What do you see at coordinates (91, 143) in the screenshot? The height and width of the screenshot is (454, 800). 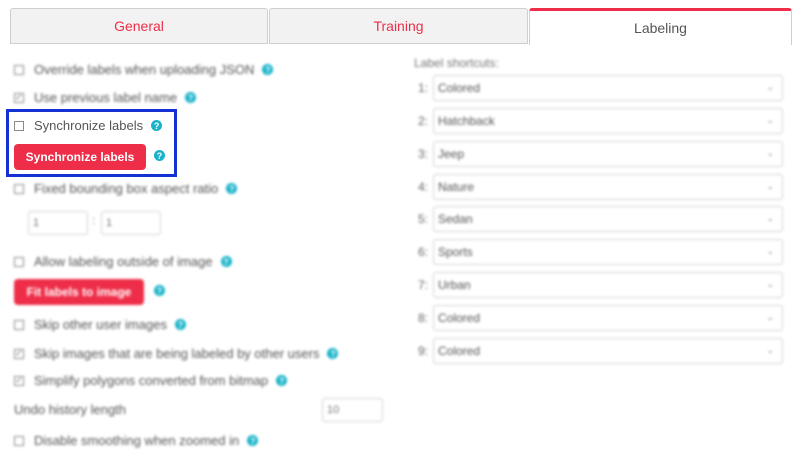 I see `focus-highlight-box` at bounding box center [91, 143].